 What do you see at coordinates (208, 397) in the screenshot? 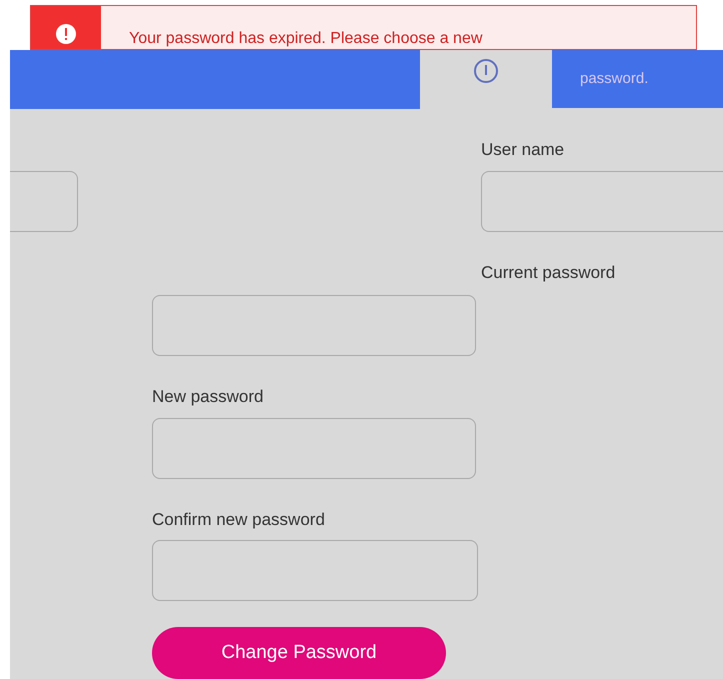
I see `field-label: New password` at bounding box center [208, 397].